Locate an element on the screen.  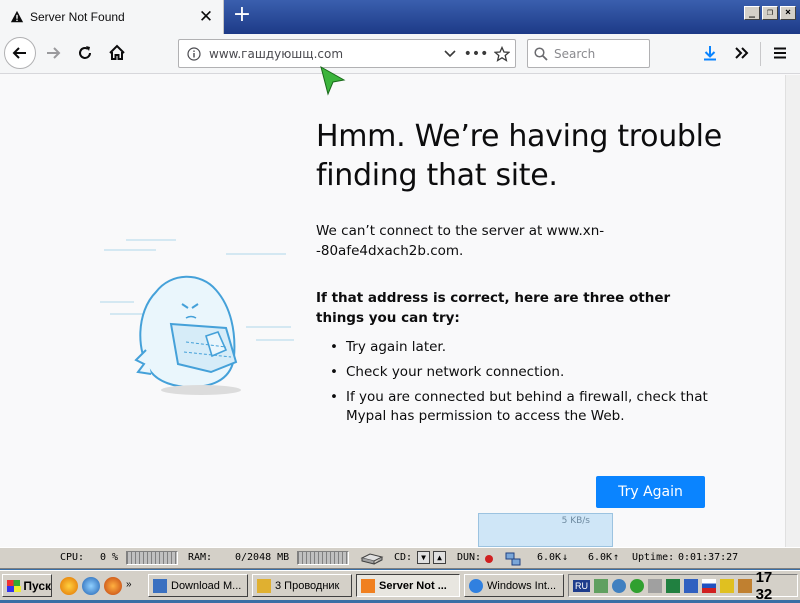
system-tray: RU 17 32 is located at coordinates (683, 586).